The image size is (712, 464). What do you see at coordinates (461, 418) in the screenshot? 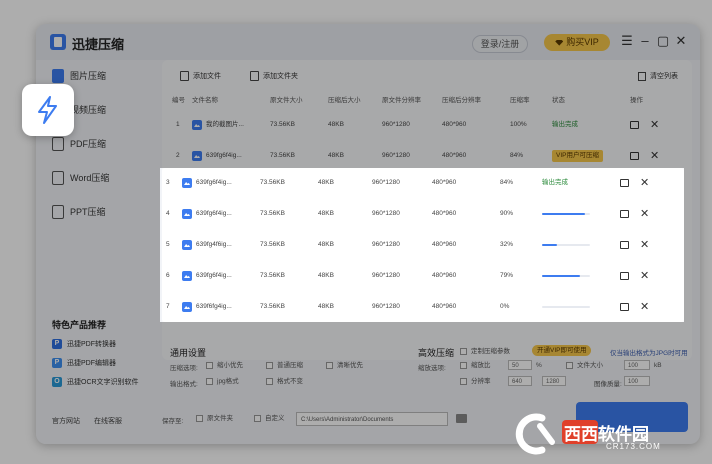
I see `browse-folder-icon` at bounding box center [461, 418].